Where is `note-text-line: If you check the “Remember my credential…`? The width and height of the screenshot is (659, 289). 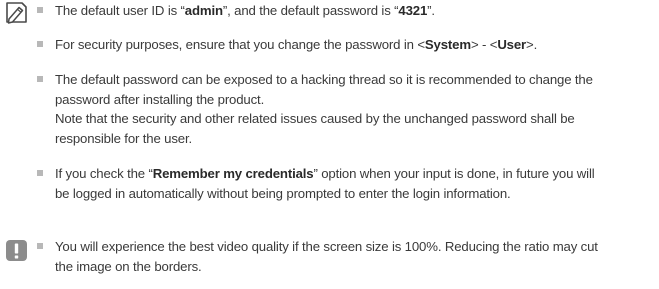 note-text-line: If you check the “Remember my credential… is located at coordinates (325, 173).